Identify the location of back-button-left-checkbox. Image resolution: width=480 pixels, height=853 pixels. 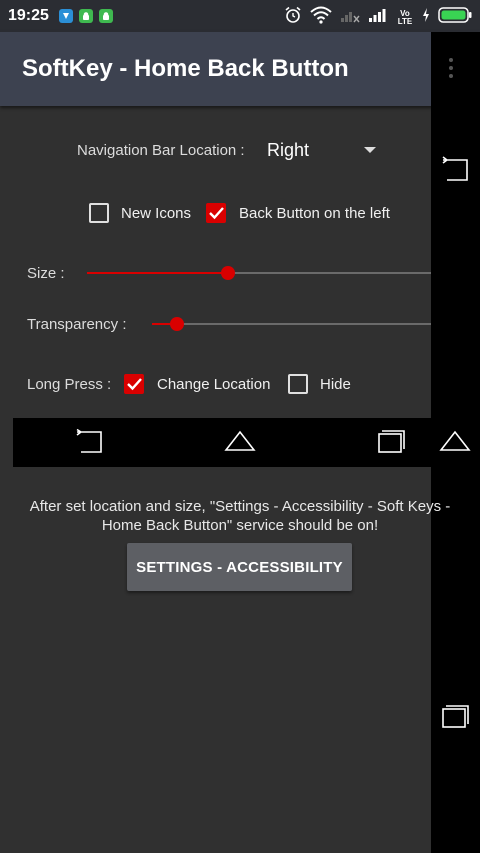
(216, 213).